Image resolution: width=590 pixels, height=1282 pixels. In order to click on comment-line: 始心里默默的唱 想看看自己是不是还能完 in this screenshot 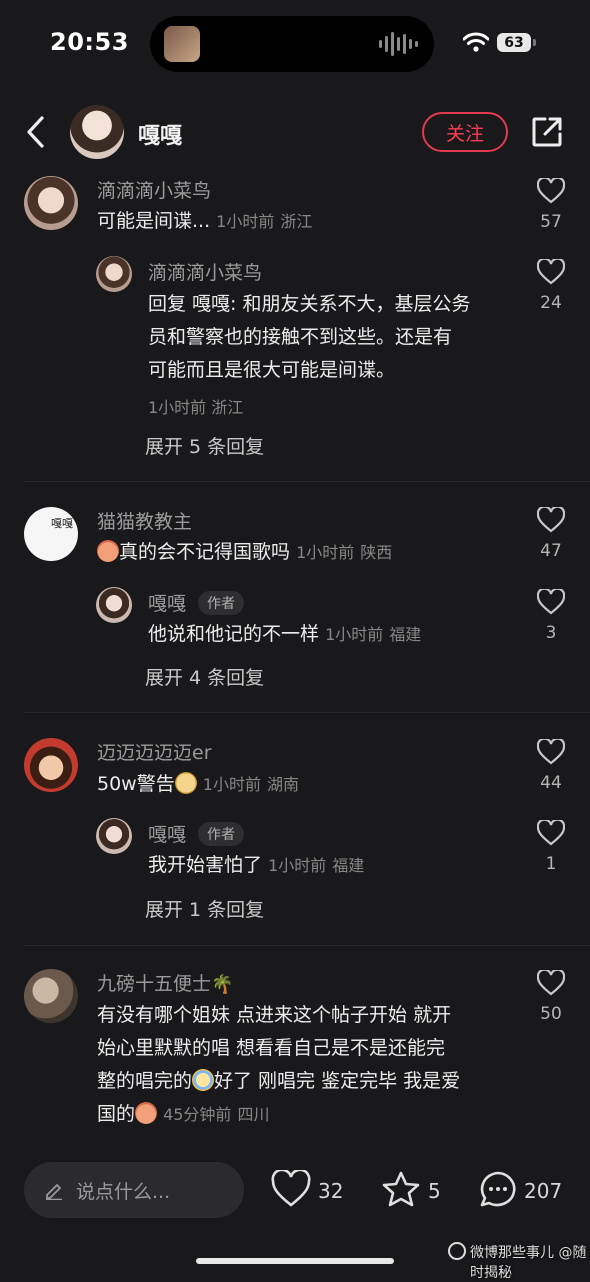, I will do `click(271, 1048)`.